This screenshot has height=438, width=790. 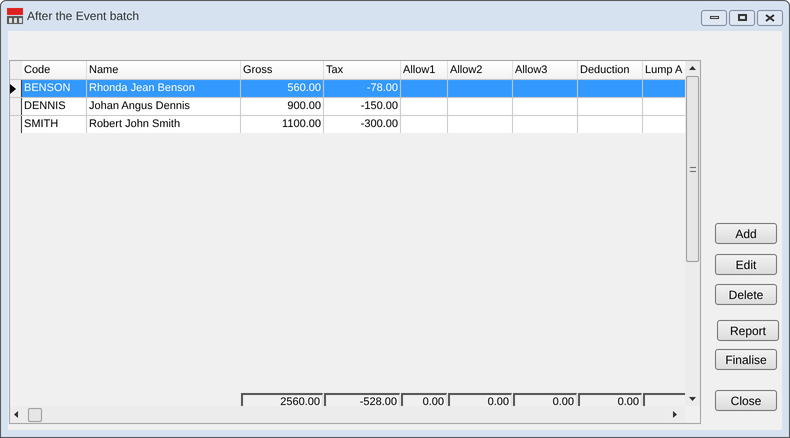 What do you see at coordinates (692, 68) in the screenshot?
I see `scroll-up-icon` at bounding box center [692, 68].